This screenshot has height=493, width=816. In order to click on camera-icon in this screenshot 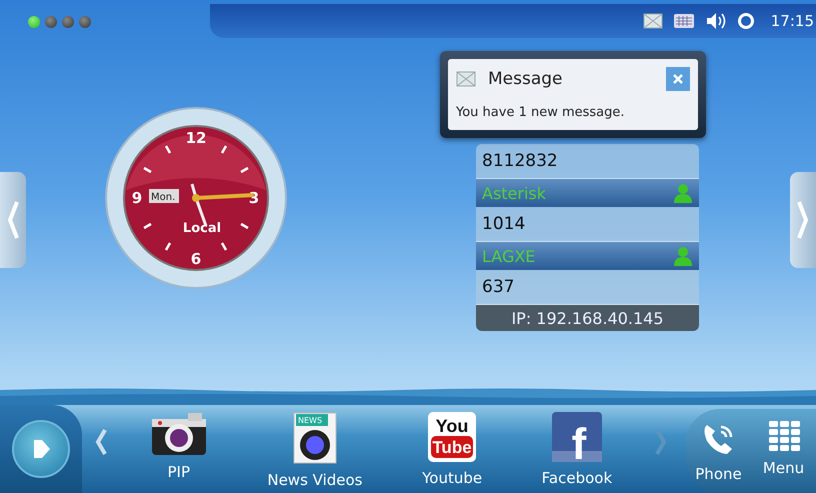, I will do `click(179, 434)`.